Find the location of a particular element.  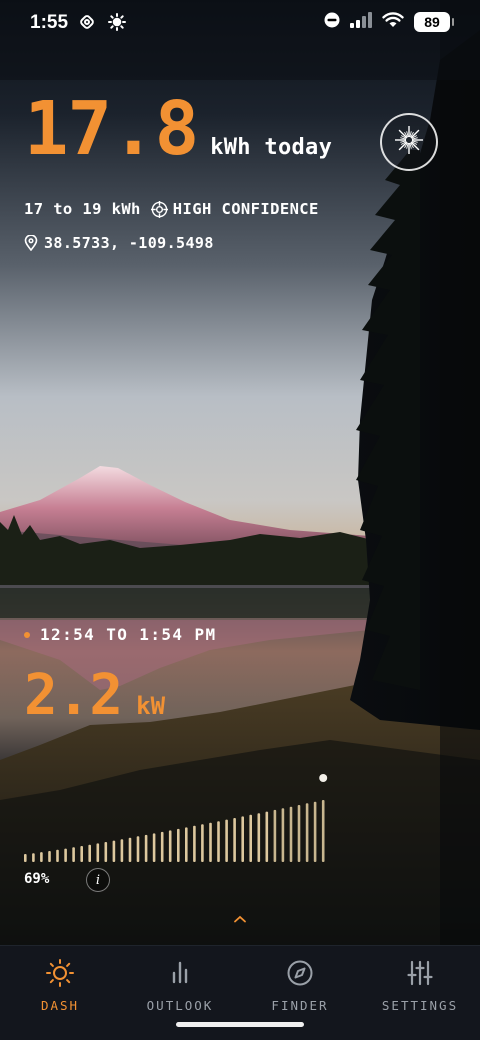

brightness-icon is located at coordinates (117, 24).